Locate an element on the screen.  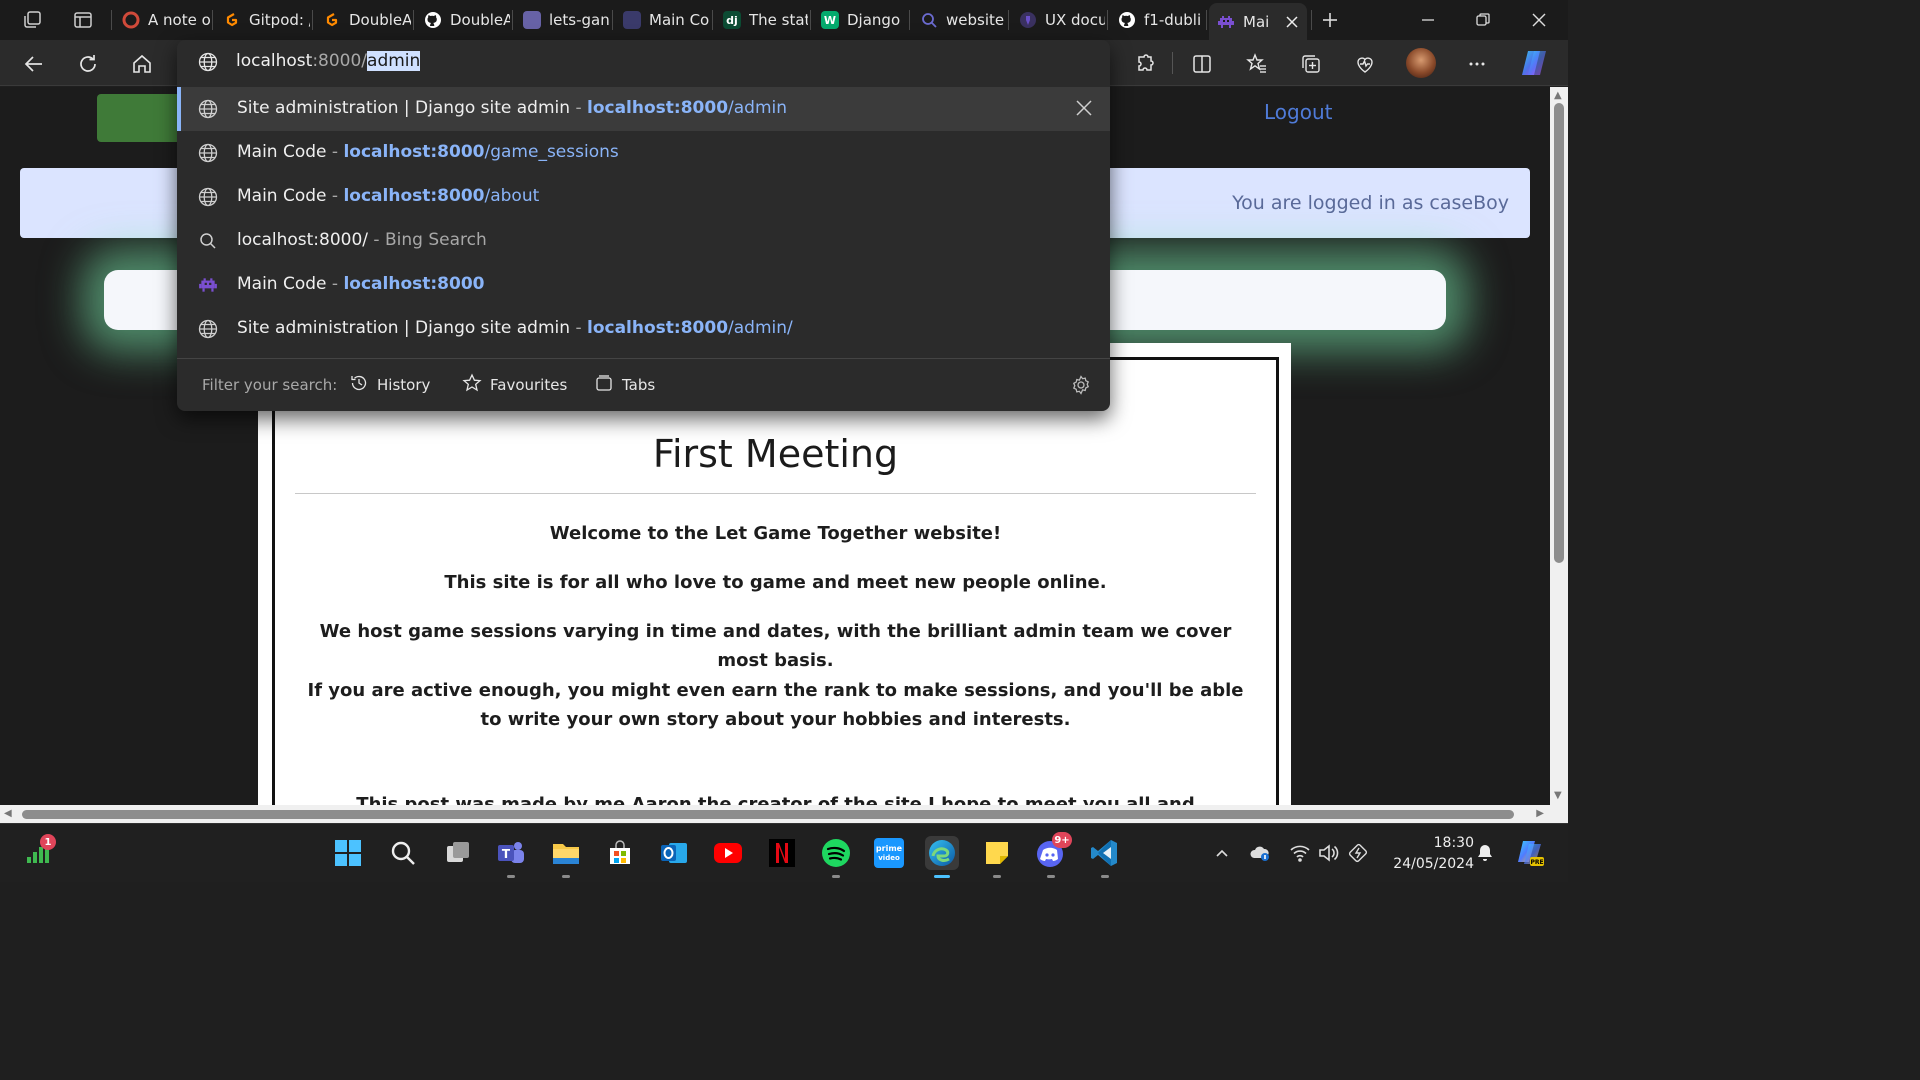
teams-icon: T is located at coordinates (511, 857).